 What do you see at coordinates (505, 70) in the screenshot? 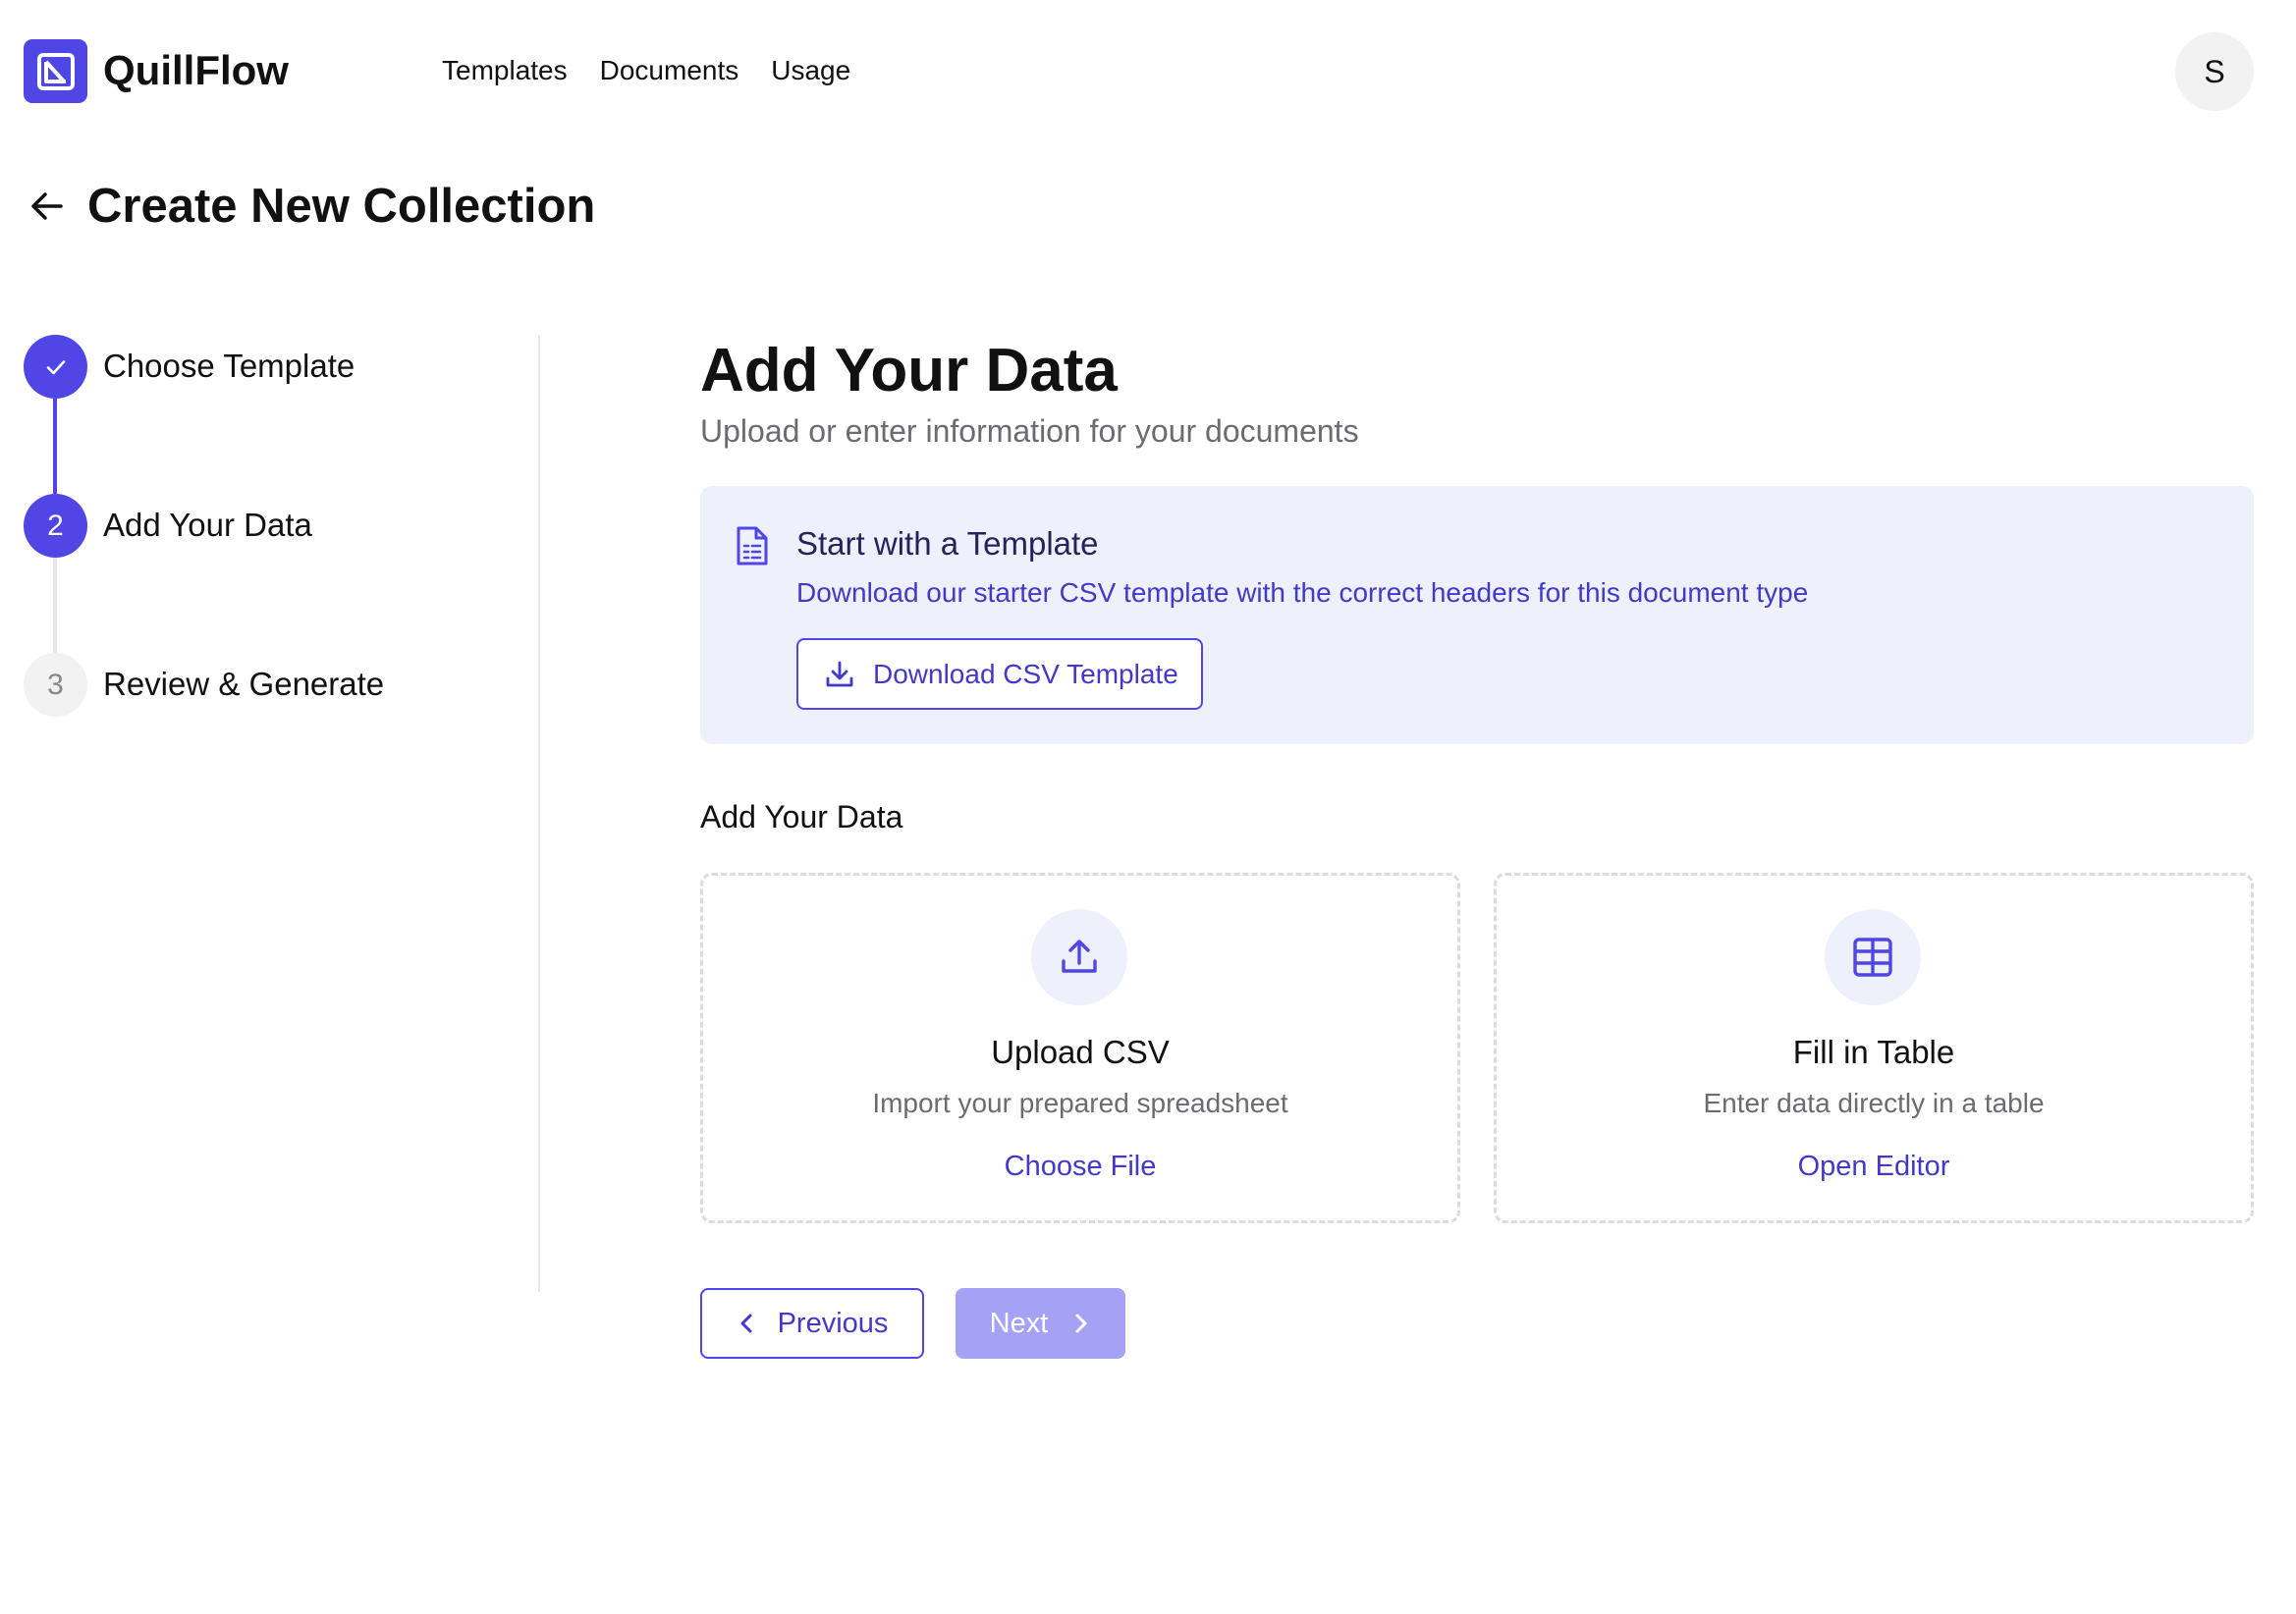
I see `nav-templates: Templates` at bounding box center [505, 70].